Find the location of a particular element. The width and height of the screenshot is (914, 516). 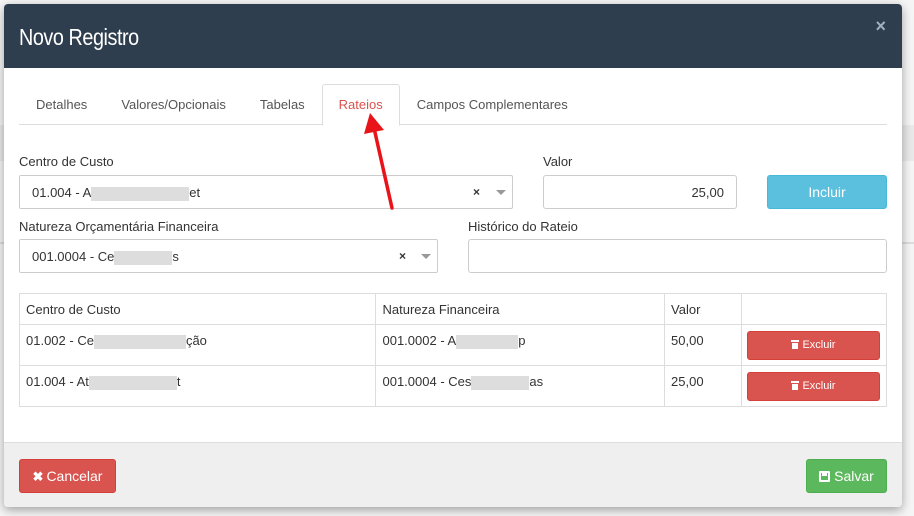

centro-custo-value: 01.004 - Aet is located at coordinates (116, 193).